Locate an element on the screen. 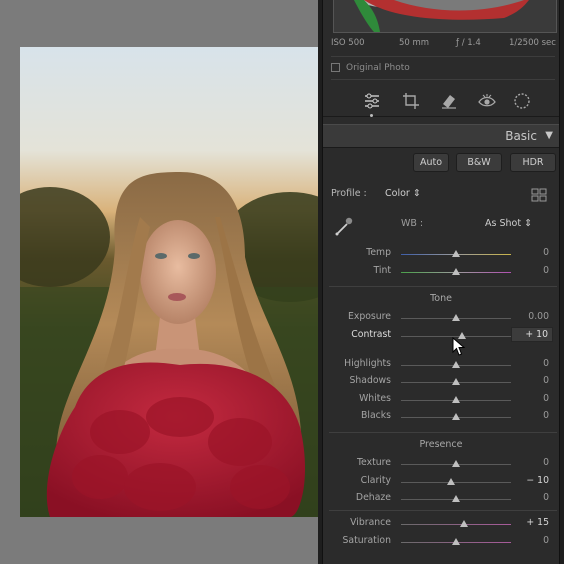 This screenshot has width=564, height=564. clarity-value: − 10 is located at coordinates (537, 480).